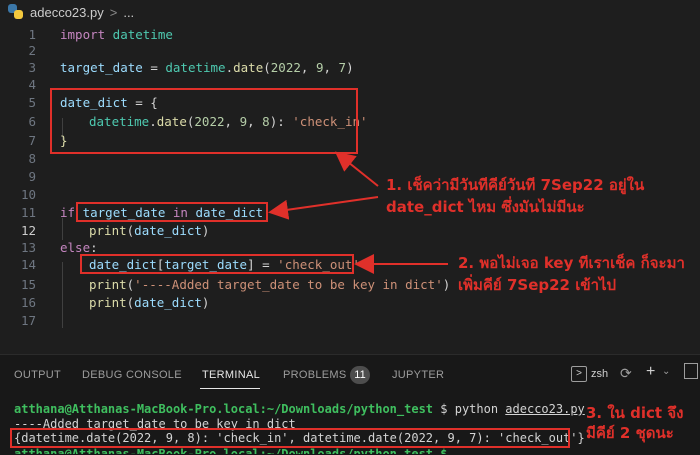 The height and width of the screenshot is (455, 700). What do you see at coordinates (356, 169) in the screenshot?
I see `arrow-to-dict` at bounding box center [356, 169].